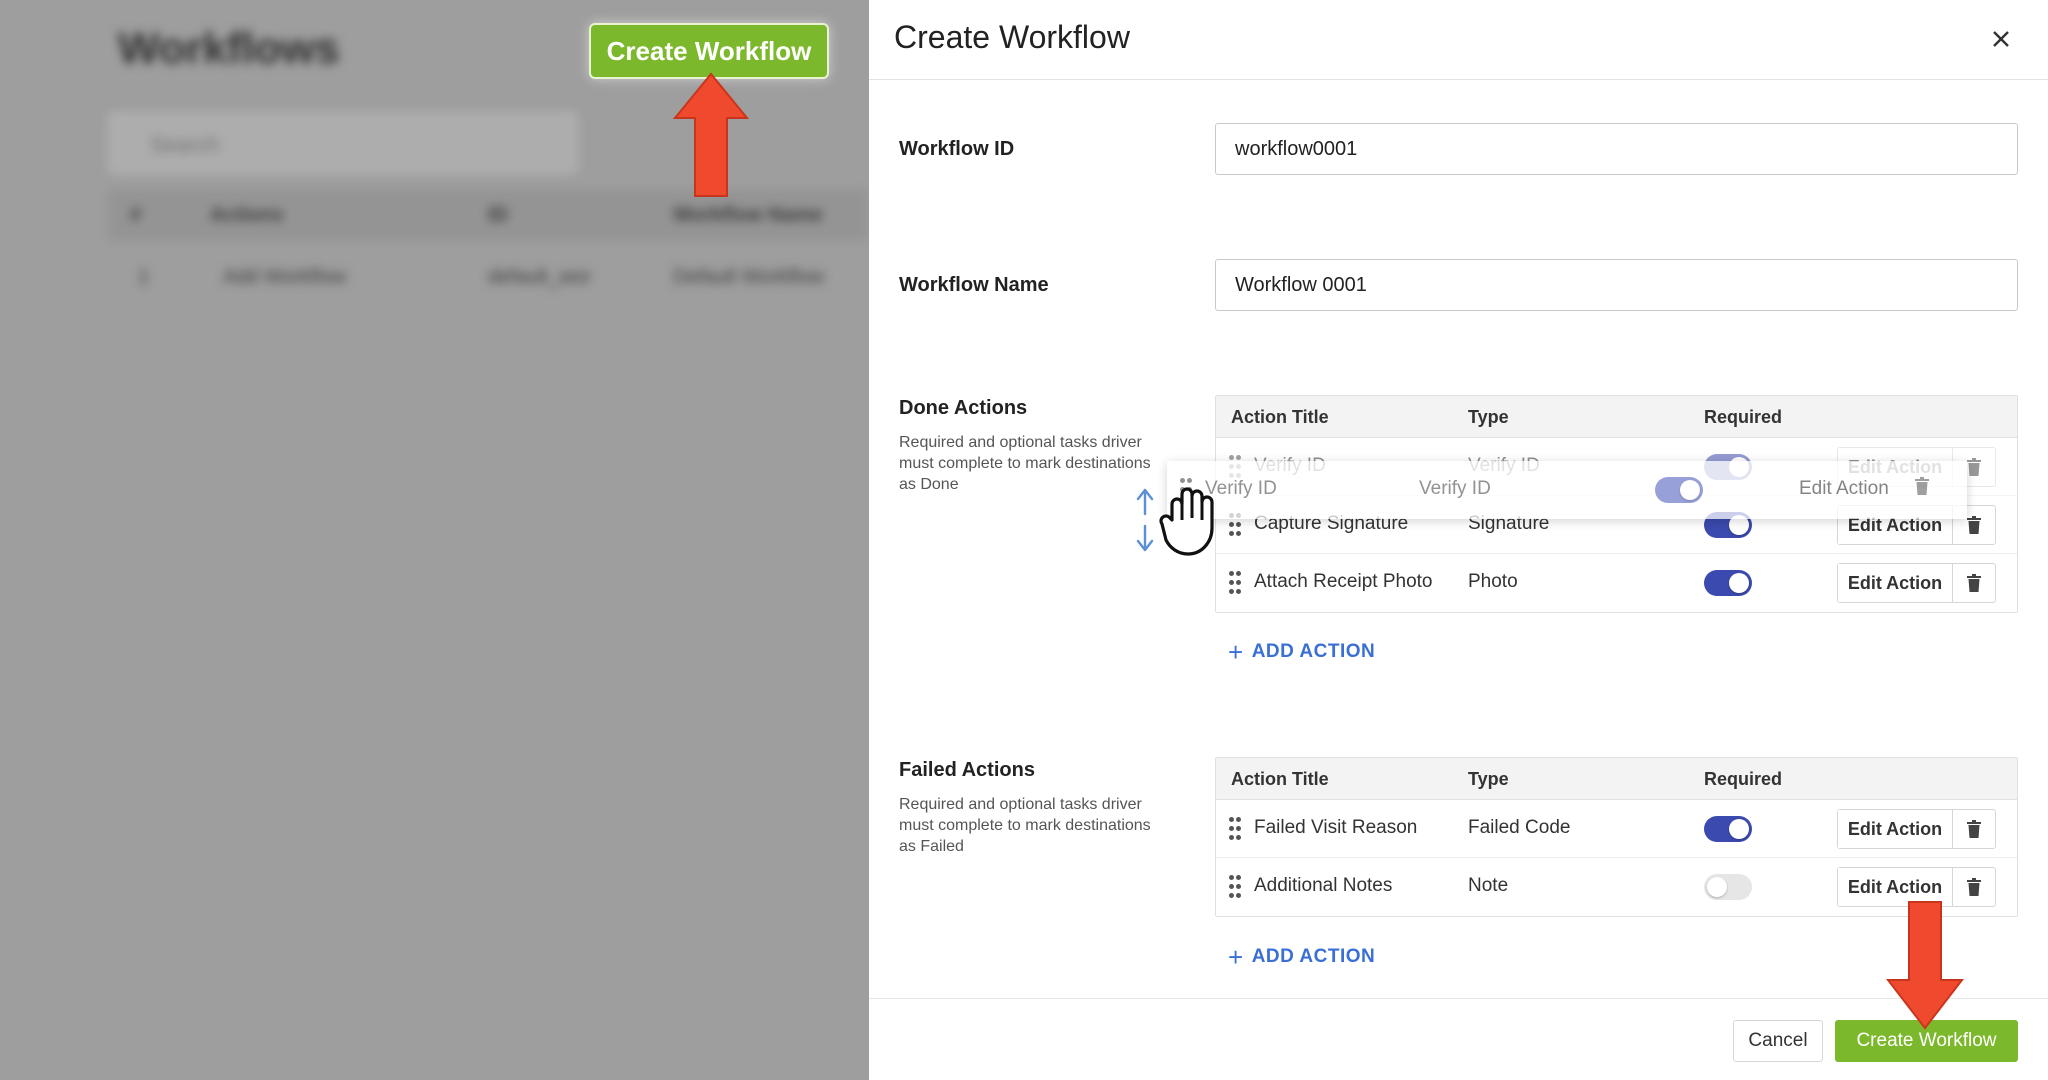 The width and height of the screenshot is (2048, 1080). Describe the element at coordinates (1455, 488) in the screenshot. I see `action-type: Verify ID` at that location.